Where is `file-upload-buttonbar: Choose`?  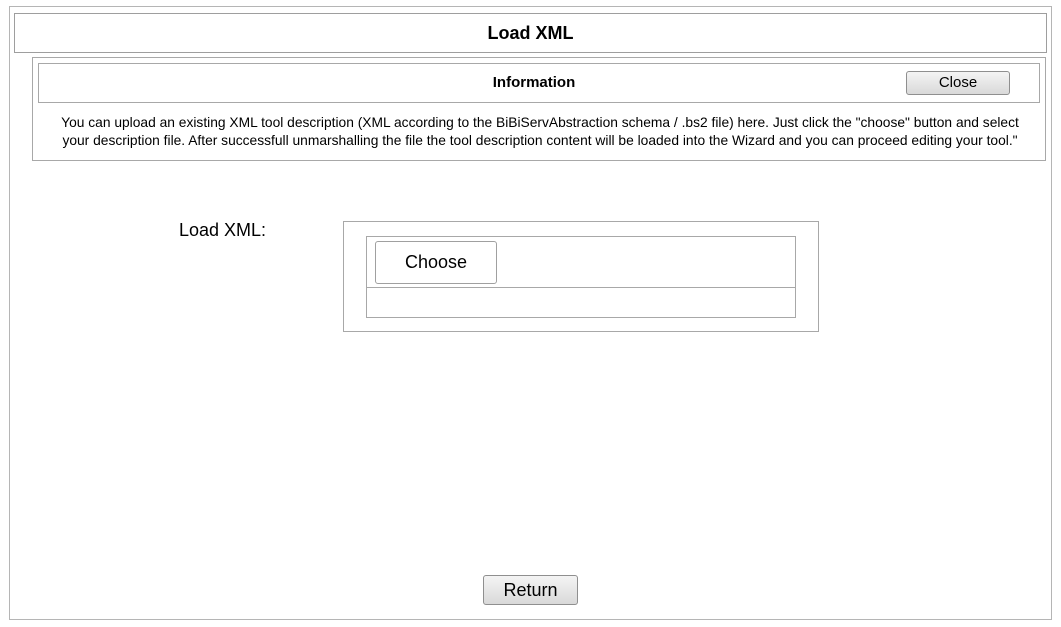 file-upload-buttonbar: Choose is located at coordinates (581, 262).